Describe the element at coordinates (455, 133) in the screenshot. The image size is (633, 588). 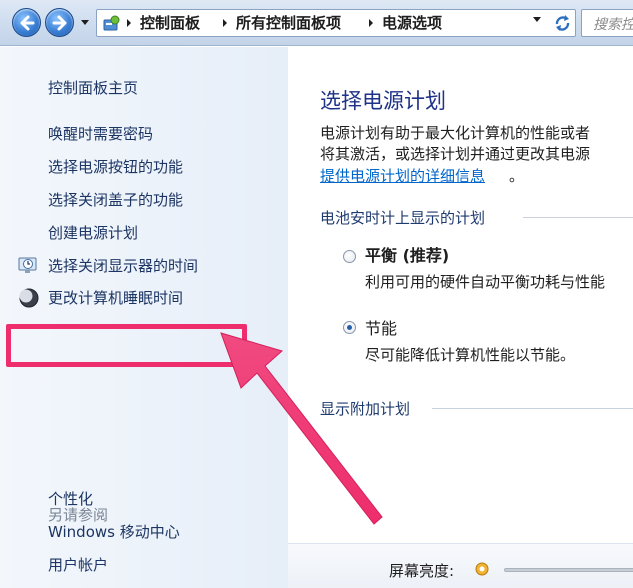
I see `description-line: 电源计划有助于最大化计算机的性能或者` at that location.